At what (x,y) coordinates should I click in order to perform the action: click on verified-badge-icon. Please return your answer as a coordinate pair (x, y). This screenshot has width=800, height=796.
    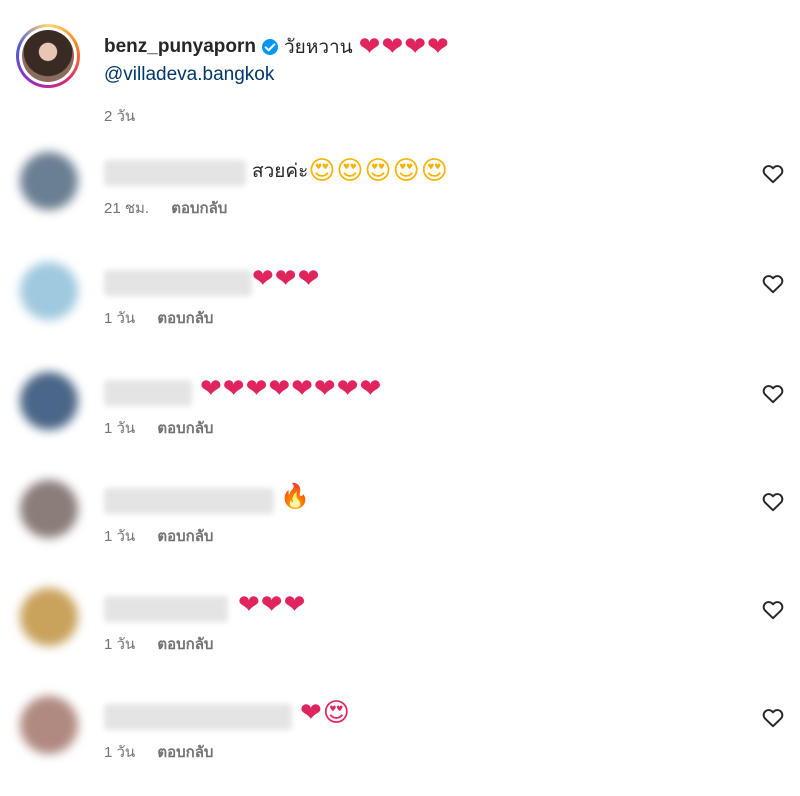
    Looking at the image, I should click on (270, 47).